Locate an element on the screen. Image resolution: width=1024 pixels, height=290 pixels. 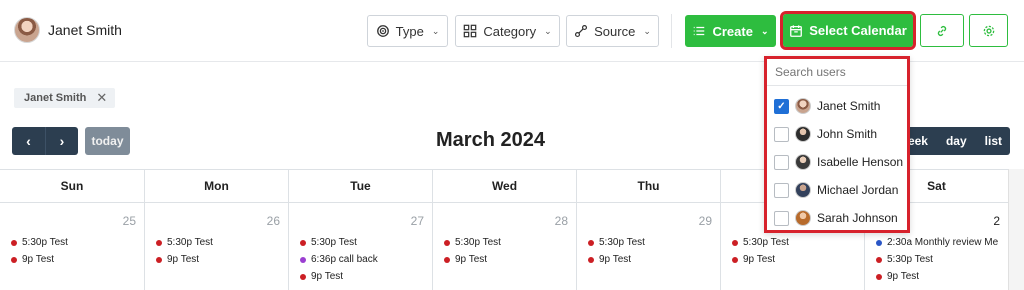
dropdown-divider is located at coordinates (837, 85).